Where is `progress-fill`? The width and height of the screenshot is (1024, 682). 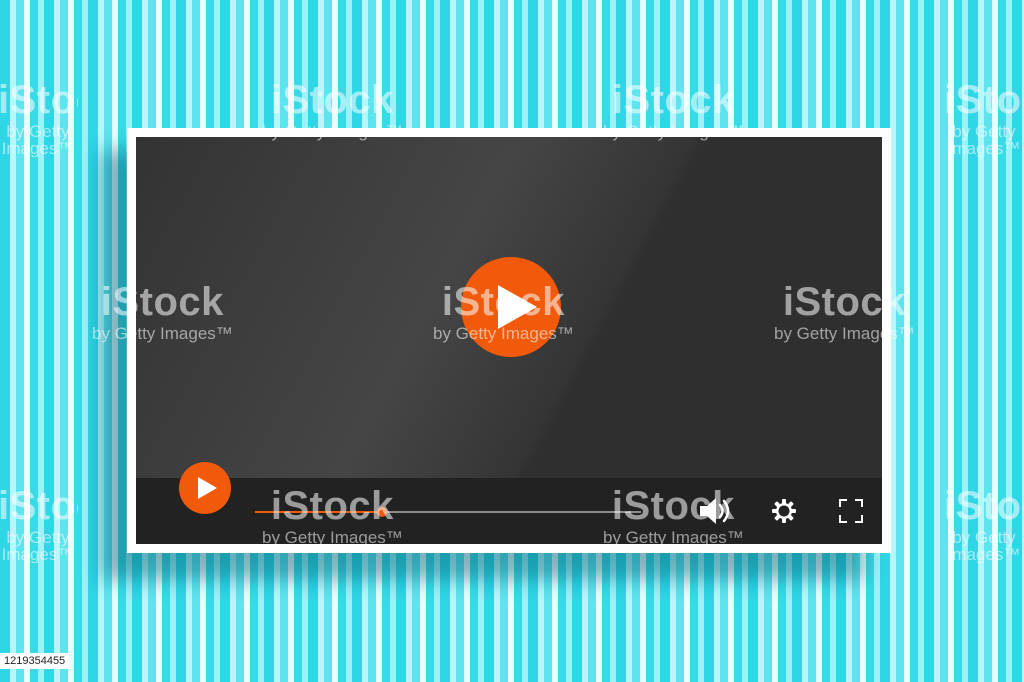
progress-fill is located at coordinates (319, 512).